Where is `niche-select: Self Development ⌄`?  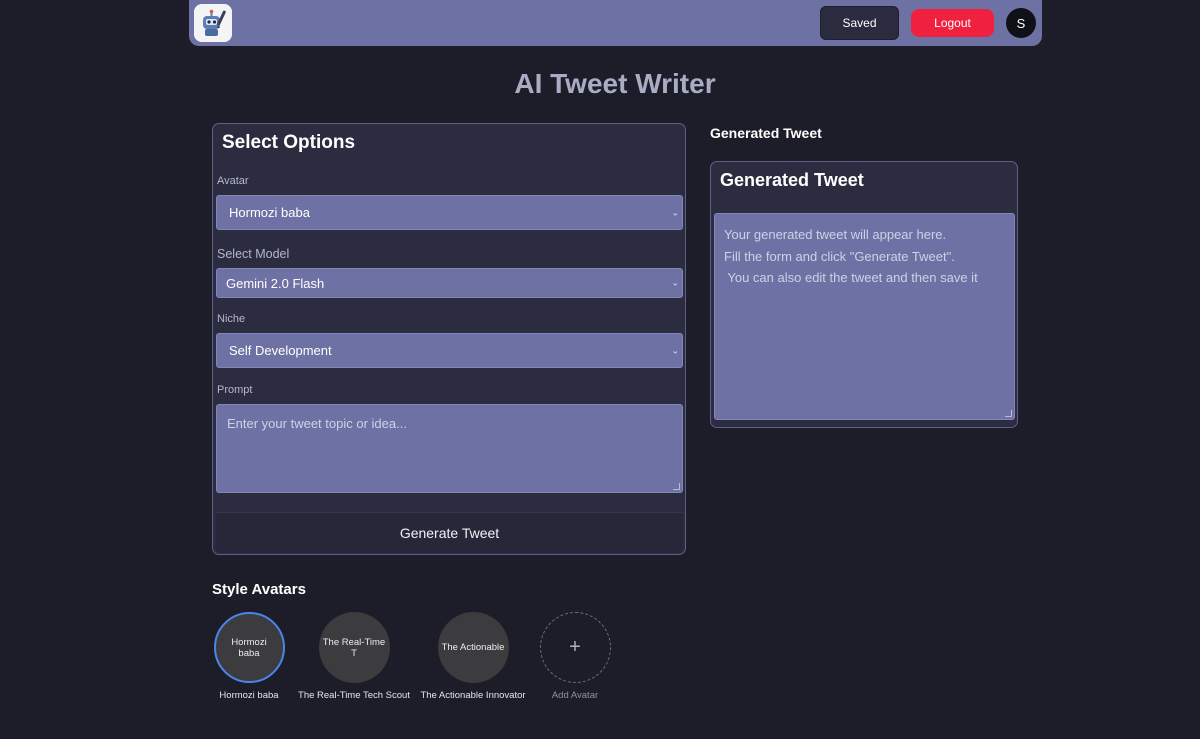
niche-select: Self Development ⌄ is located at coordinates (449, 350).